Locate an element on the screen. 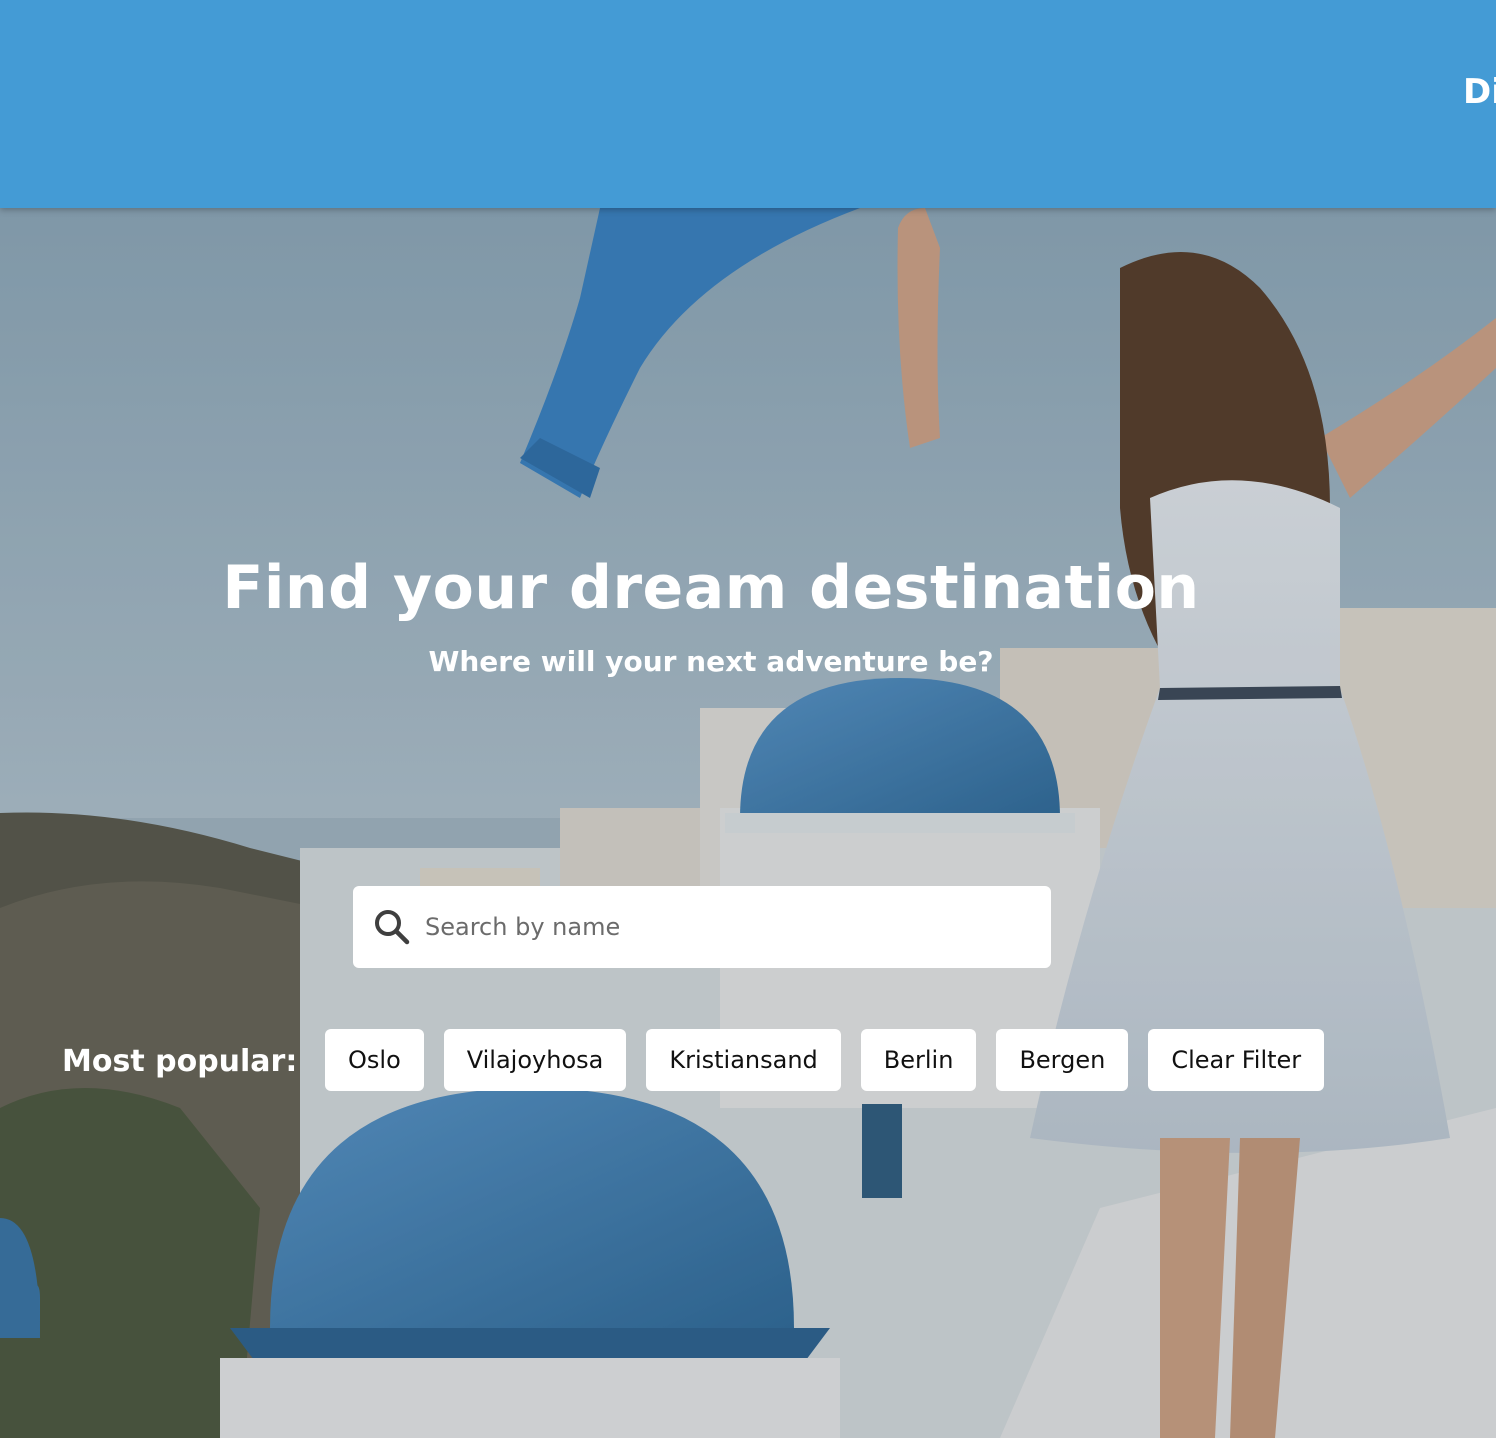  clear-filter-button: Clear Filter is located at coordinates (1236, 1060).